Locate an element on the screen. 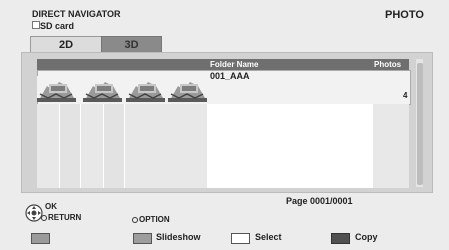 This screenshot has height=250, width=449. sd-card-icon is located at coordinates (36, 25).